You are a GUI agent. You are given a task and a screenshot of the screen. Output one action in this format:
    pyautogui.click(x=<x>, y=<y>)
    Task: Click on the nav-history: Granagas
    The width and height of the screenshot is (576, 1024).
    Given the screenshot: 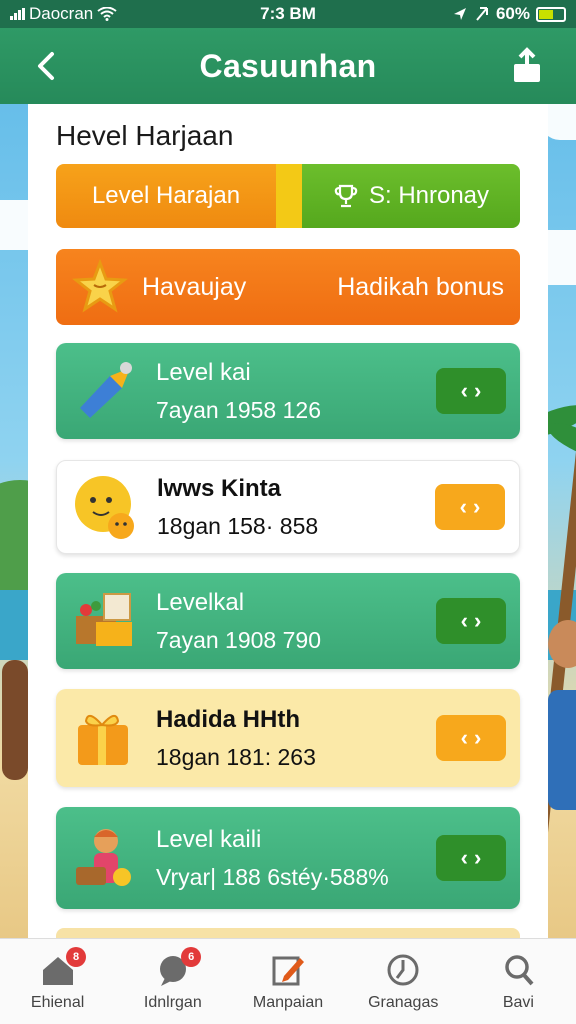 What is the action you would take?
    pyautogui.click(x=403, y=981)
    